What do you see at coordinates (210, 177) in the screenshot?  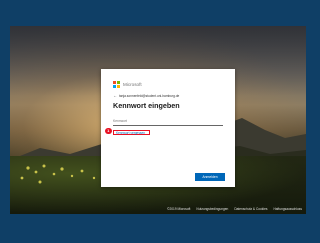 I see `sign-in-button: Anmelden` at bounding box center [210, 177].